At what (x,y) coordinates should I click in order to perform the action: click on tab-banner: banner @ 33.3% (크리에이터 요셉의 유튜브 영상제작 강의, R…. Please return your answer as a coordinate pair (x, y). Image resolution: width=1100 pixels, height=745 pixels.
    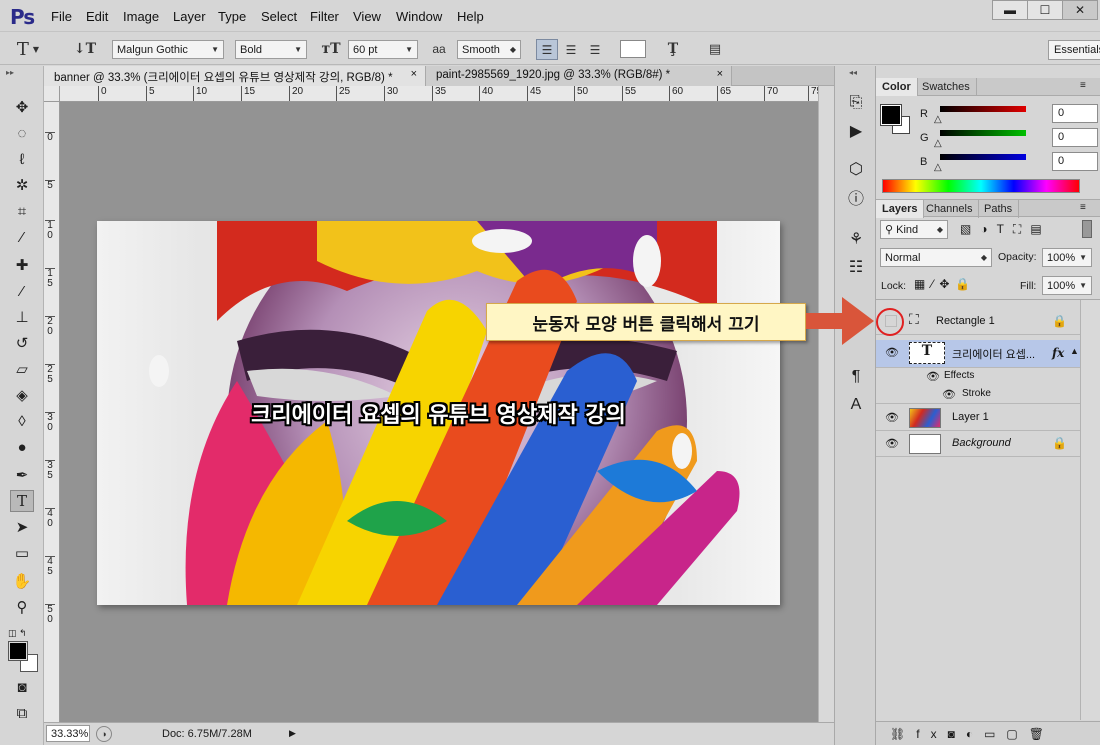
    Looking at the image, I should click on (235, 76).